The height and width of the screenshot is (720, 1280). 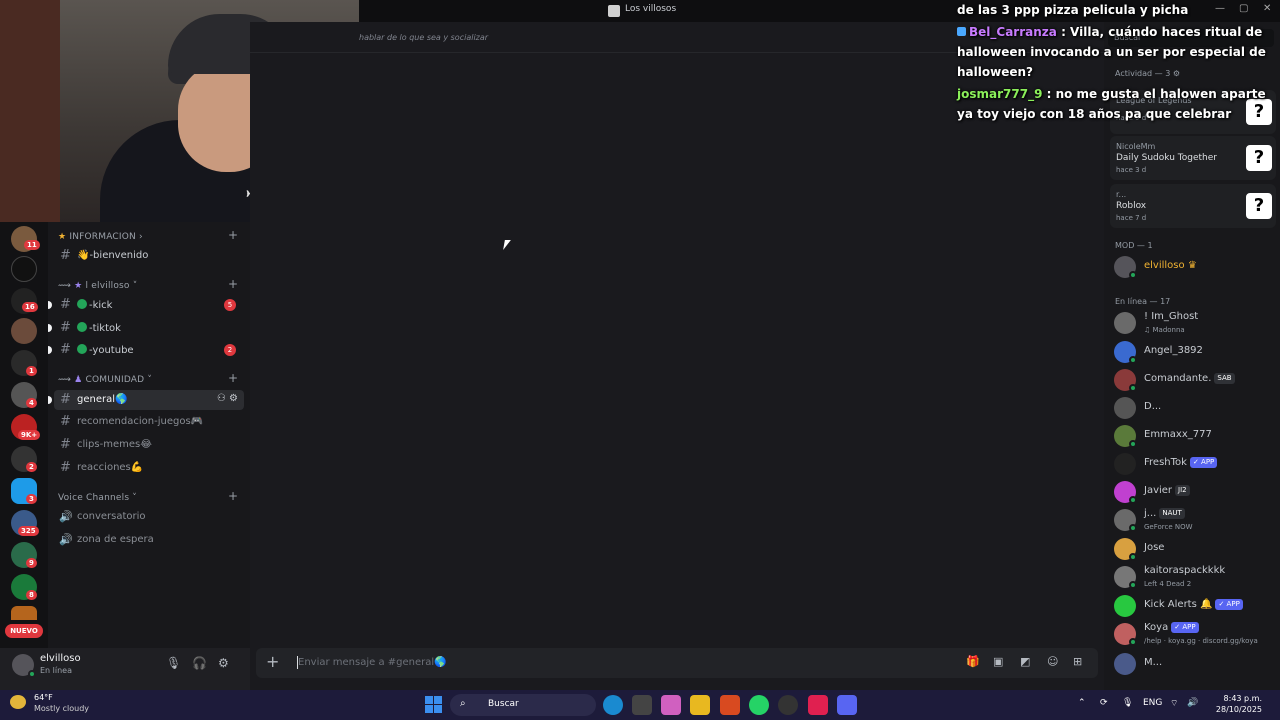 I want to click on channel-label: zona de espera, so click(x=115, y=539).